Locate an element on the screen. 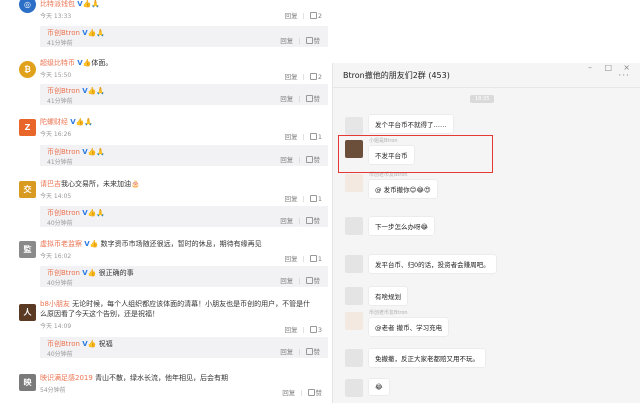  message-bubble: 下一步怎么办呀😂 is located at coordinates (402, 226).